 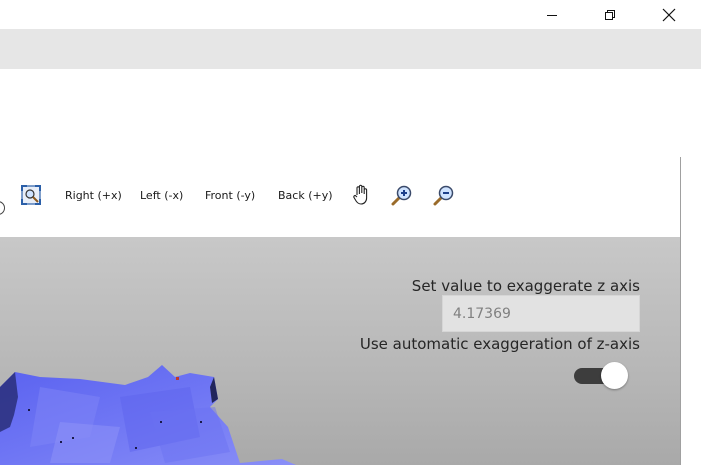 I want to click on view-front-label: Front (-y), so click(x=230, y=195).